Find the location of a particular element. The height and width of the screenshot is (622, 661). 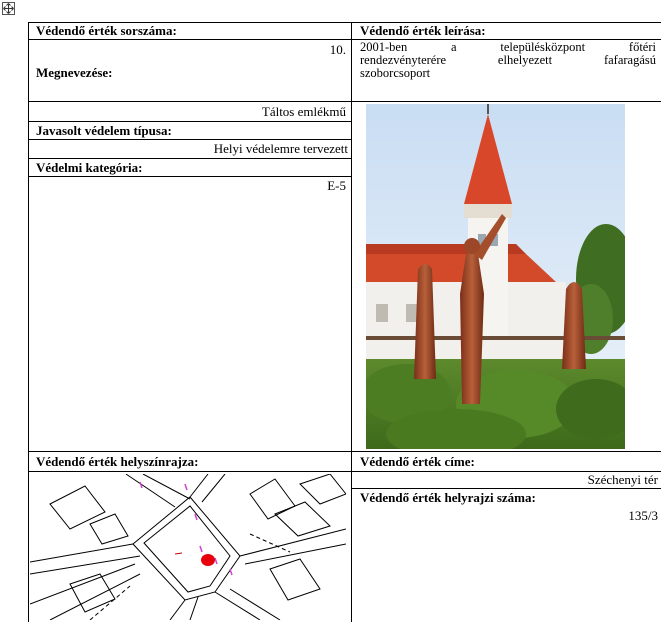

lot-number-label: Védendő érték helyrajzi száma: is located at coordinates (448, 497).